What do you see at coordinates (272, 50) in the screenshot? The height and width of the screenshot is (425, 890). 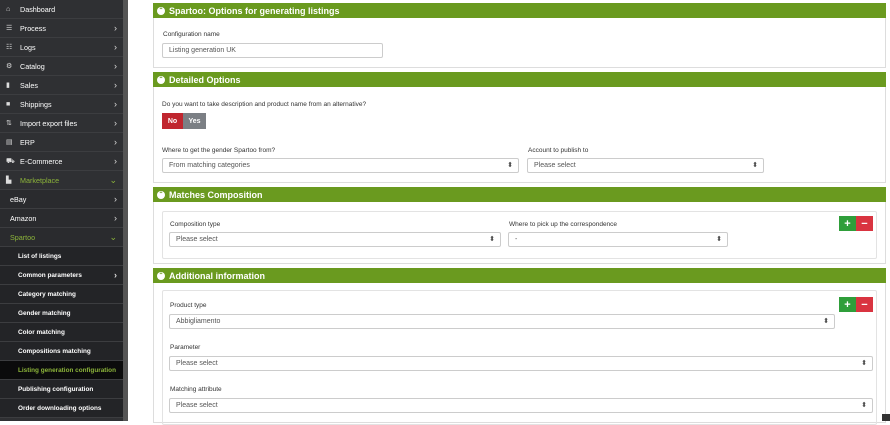 I see `config-name-input: Listing generation UK` at bounding box center [272, 50].